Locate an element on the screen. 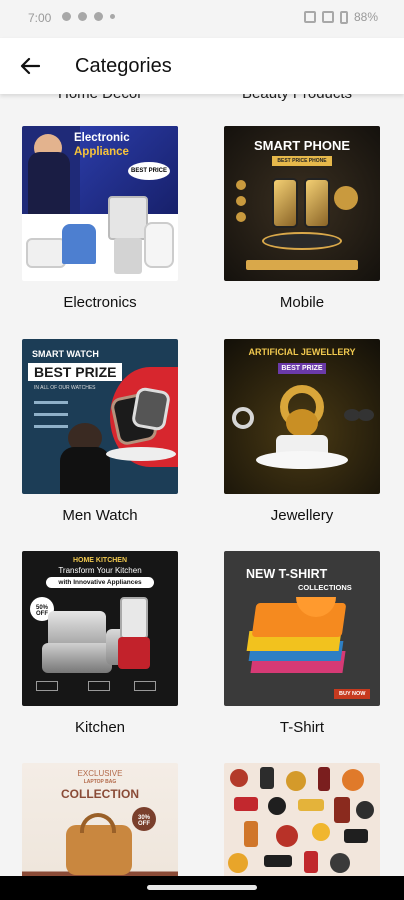 The width and height of the screenshot is (404, 900). page-title: Categories is located at coordinates (123, 66).